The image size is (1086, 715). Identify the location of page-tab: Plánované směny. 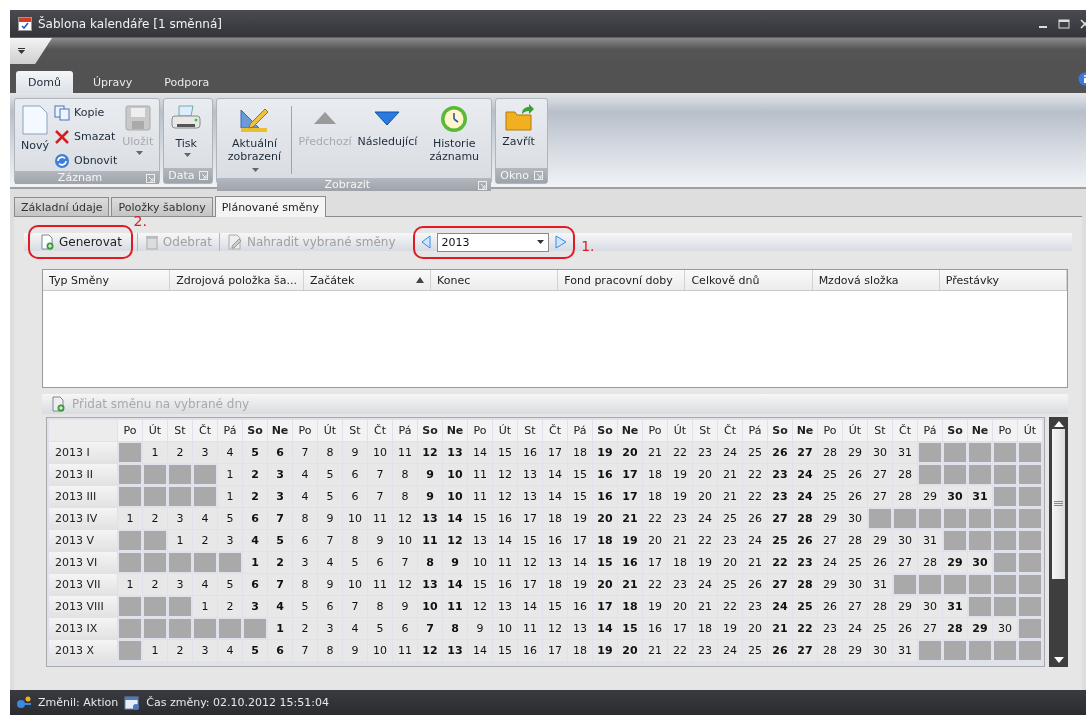
(270, 206).